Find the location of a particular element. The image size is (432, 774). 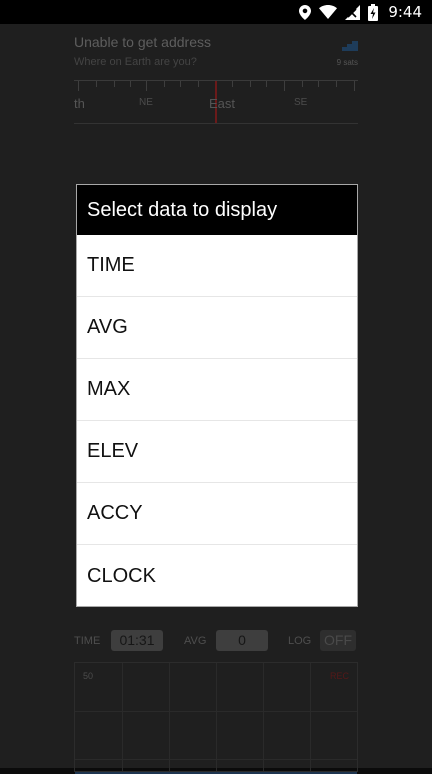

option-clock: CLOCK is located at coordinates (217, 575).